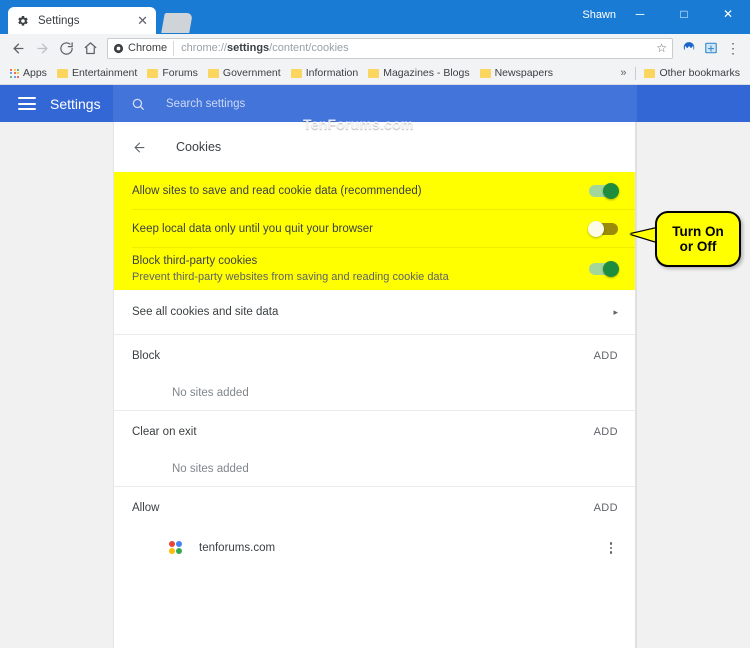 Image resolution: width=750 pixels, height=648 pixels. I want to click on apps-grid-icon, so click(14, 73).